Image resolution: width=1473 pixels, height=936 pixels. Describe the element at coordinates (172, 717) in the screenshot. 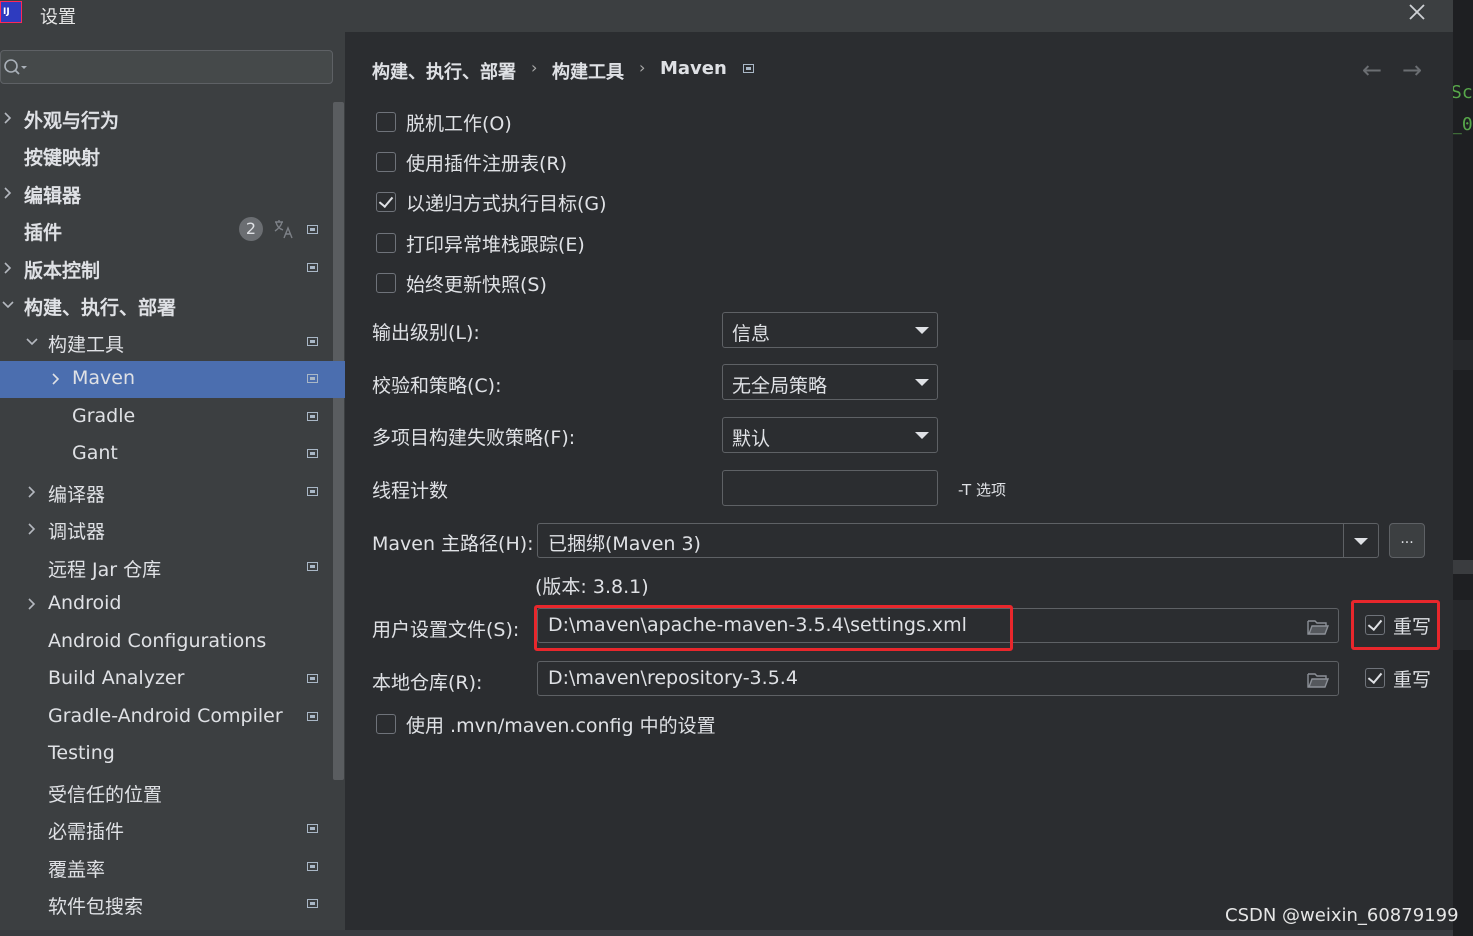

I see `sidebar-item-gradle-android-compiler: Gradle-Android Compiler` at that location.